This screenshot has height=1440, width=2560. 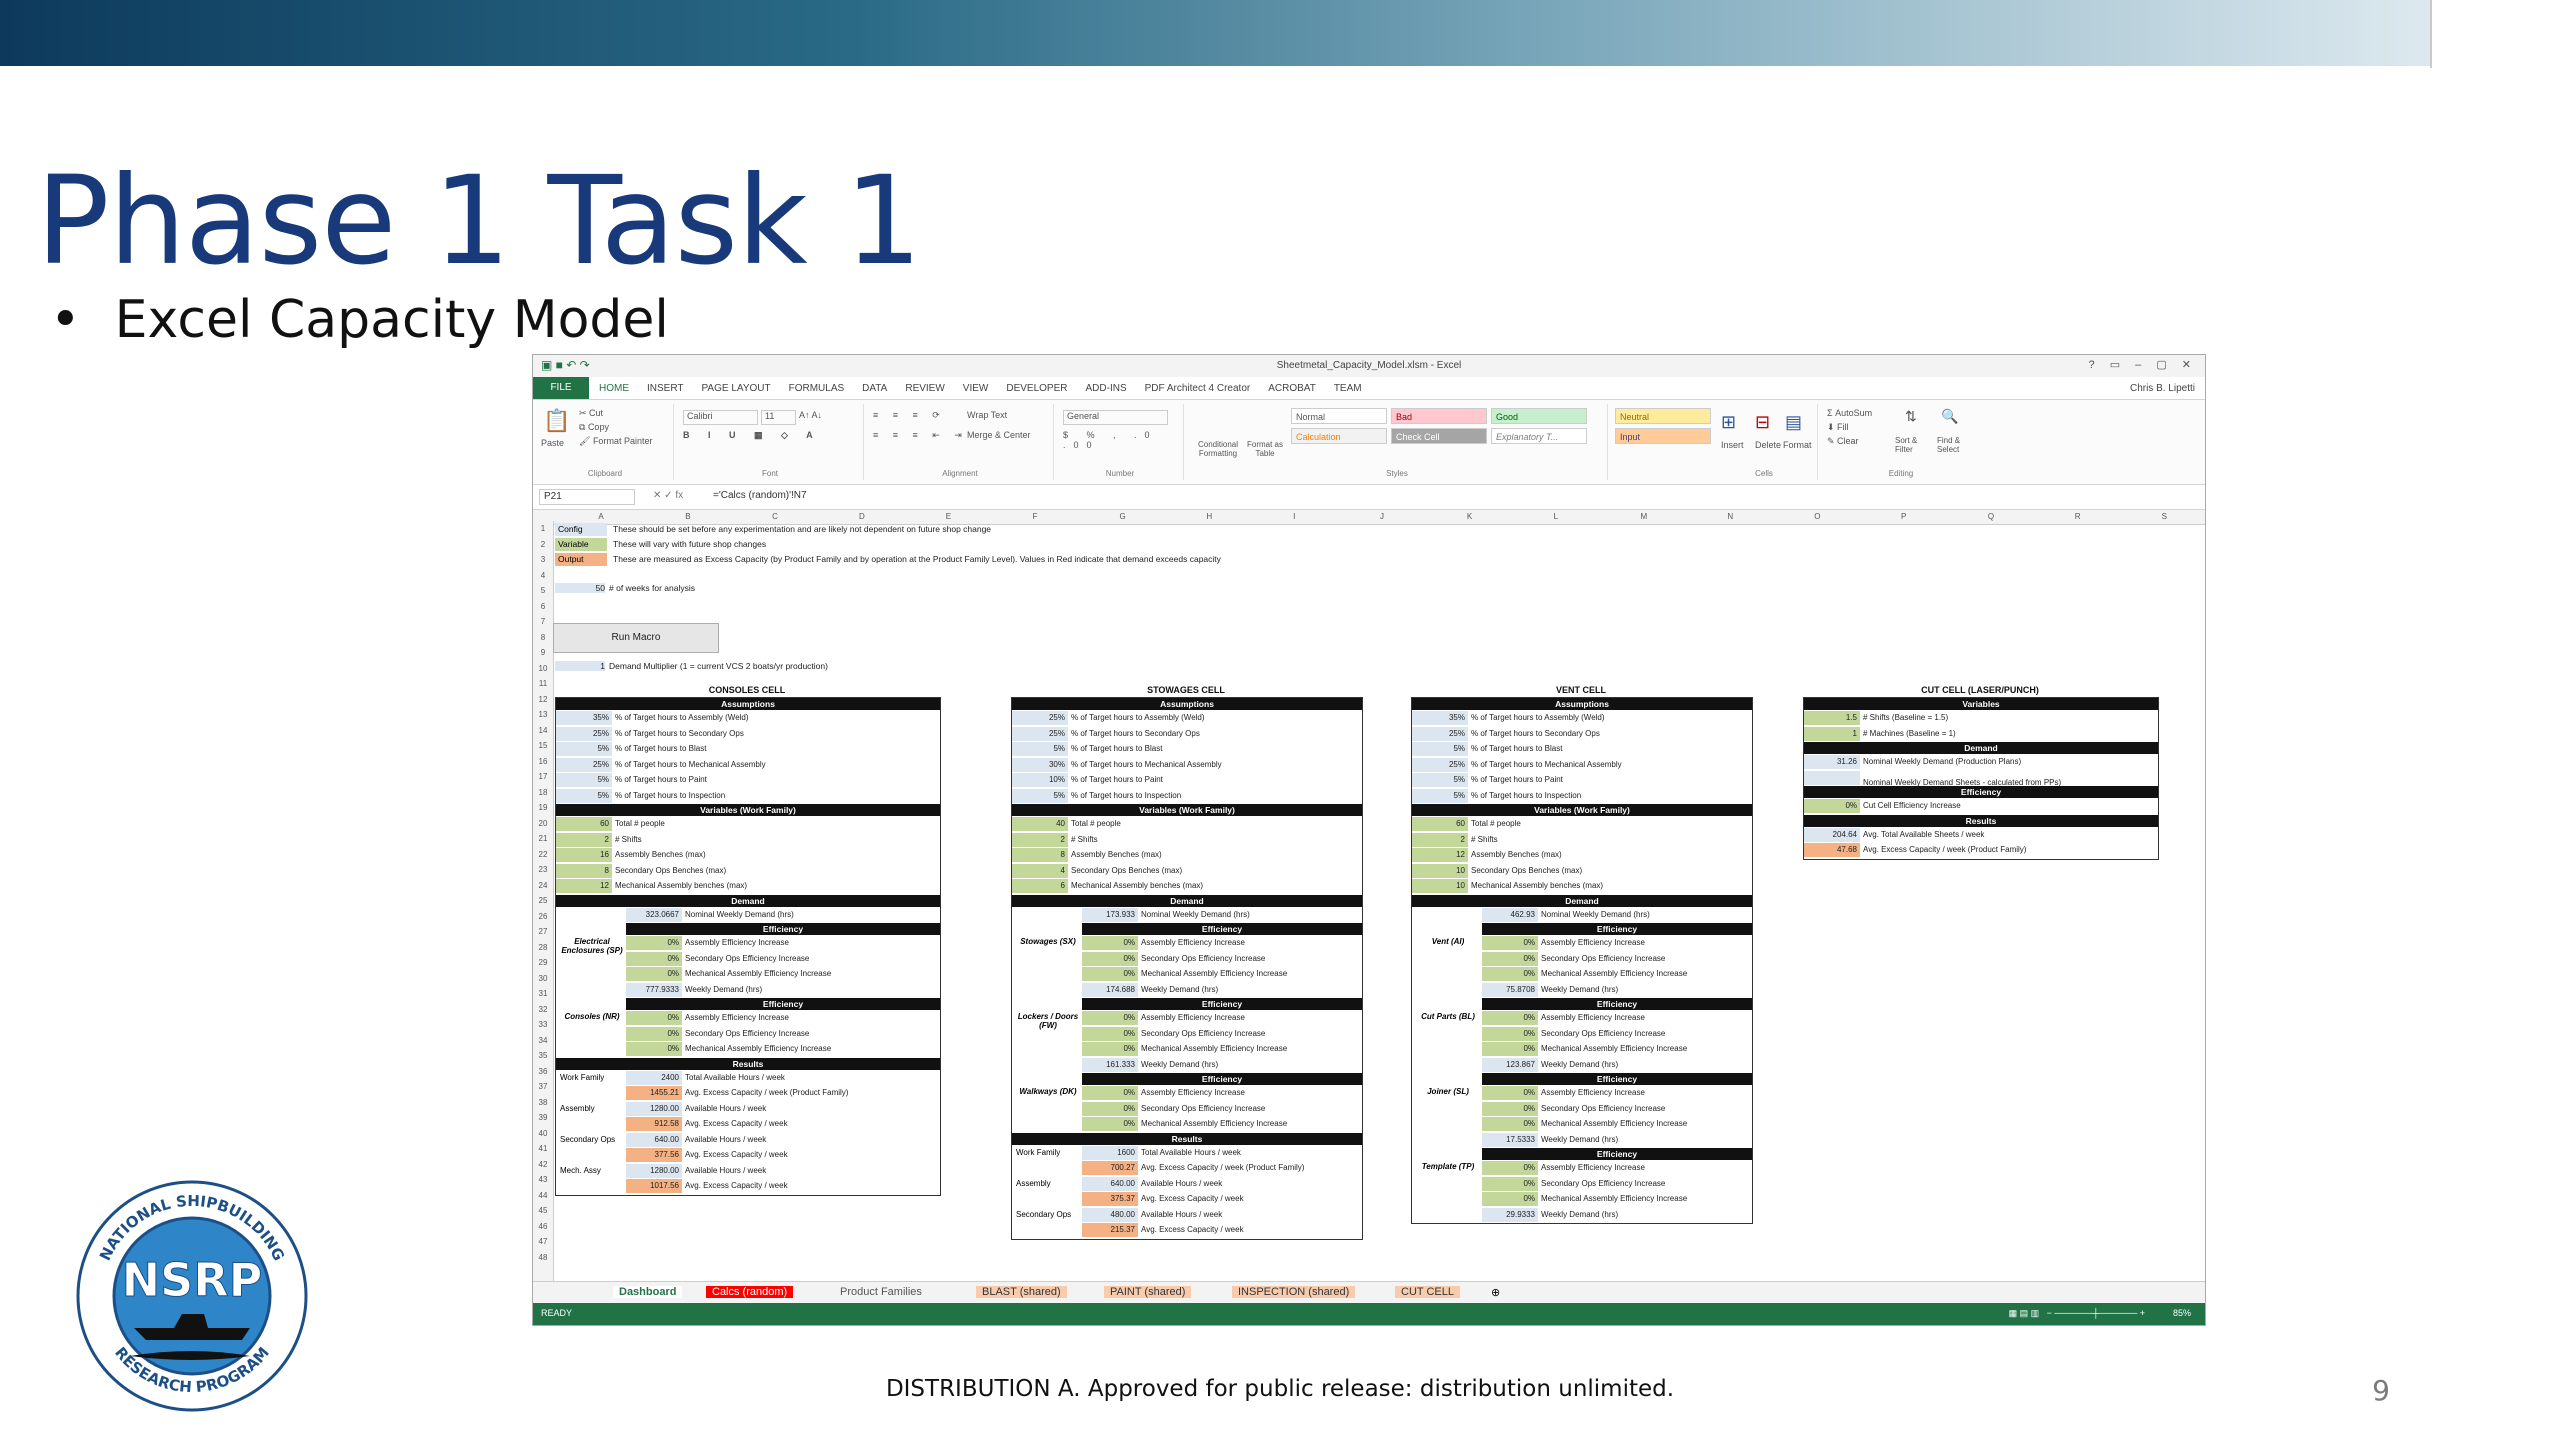 What do you see at coordinates (543, 1118) in the screenshot?
I see `row-number: 39` at bounding box center [543, 1118].